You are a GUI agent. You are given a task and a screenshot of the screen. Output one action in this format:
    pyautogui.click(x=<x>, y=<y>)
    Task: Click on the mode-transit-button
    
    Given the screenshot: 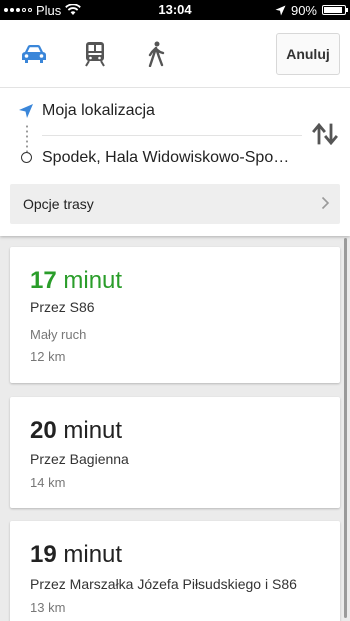 What is the action you would take?
    pyautogui.click(x=95, y=54)
    